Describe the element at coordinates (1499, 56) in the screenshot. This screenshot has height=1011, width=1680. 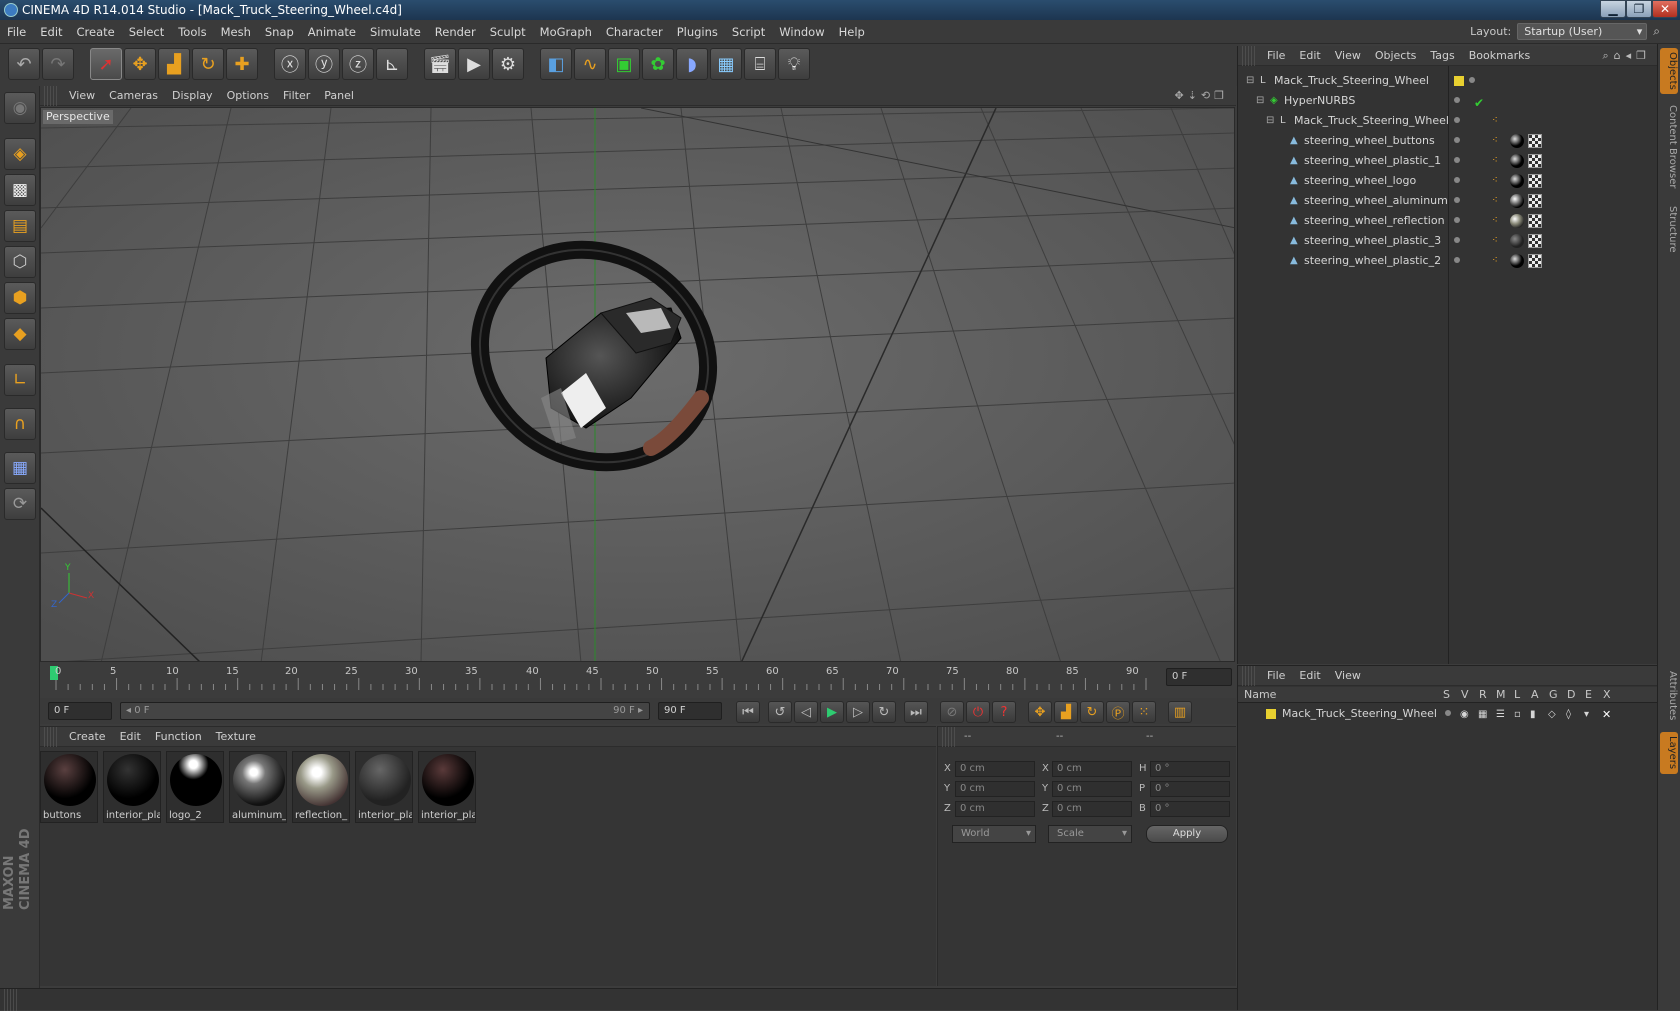
I see `object-menu-bookmarks: Bookmarks` at that location.